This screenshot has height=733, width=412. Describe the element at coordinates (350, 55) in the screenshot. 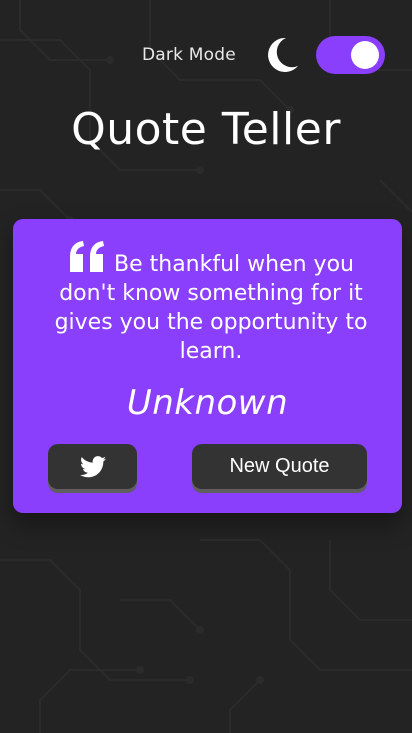

I see `dark-mode-toggle` at that location.